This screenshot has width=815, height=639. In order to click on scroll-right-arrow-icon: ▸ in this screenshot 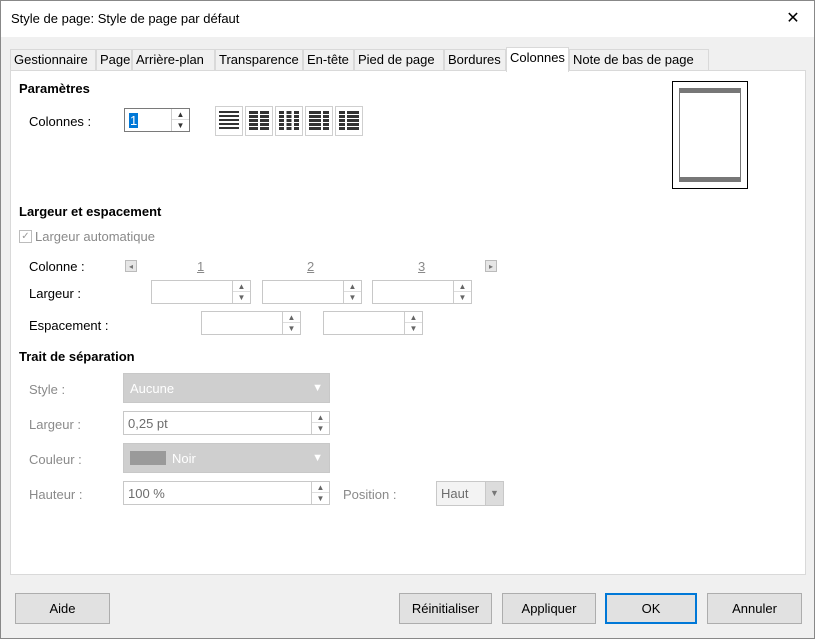, I will do `click(491, 266)`.